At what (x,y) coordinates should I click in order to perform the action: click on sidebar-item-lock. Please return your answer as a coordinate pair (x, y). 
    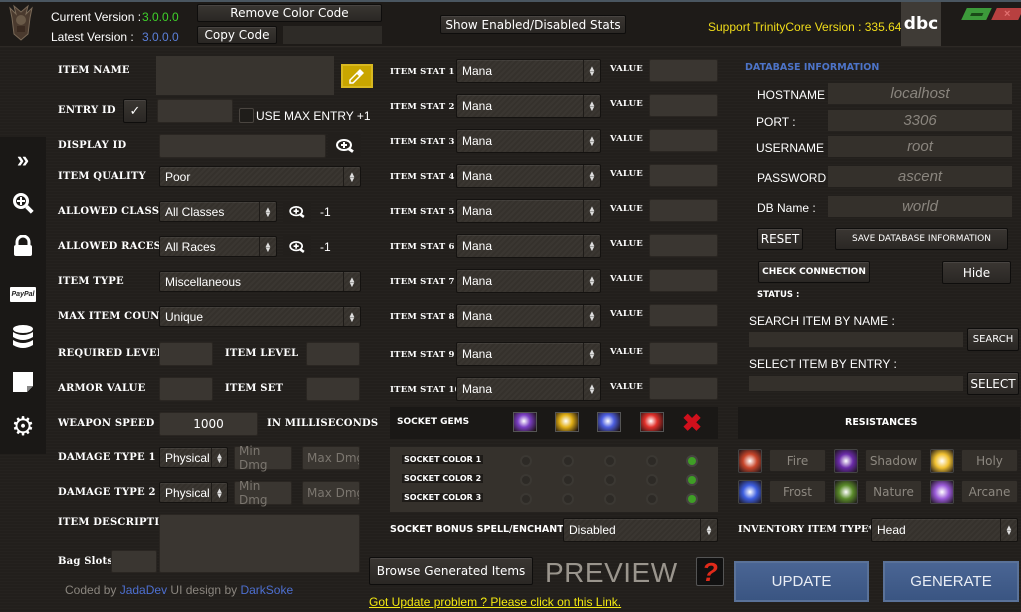
    Looking at the image, I should click on (23, 246).